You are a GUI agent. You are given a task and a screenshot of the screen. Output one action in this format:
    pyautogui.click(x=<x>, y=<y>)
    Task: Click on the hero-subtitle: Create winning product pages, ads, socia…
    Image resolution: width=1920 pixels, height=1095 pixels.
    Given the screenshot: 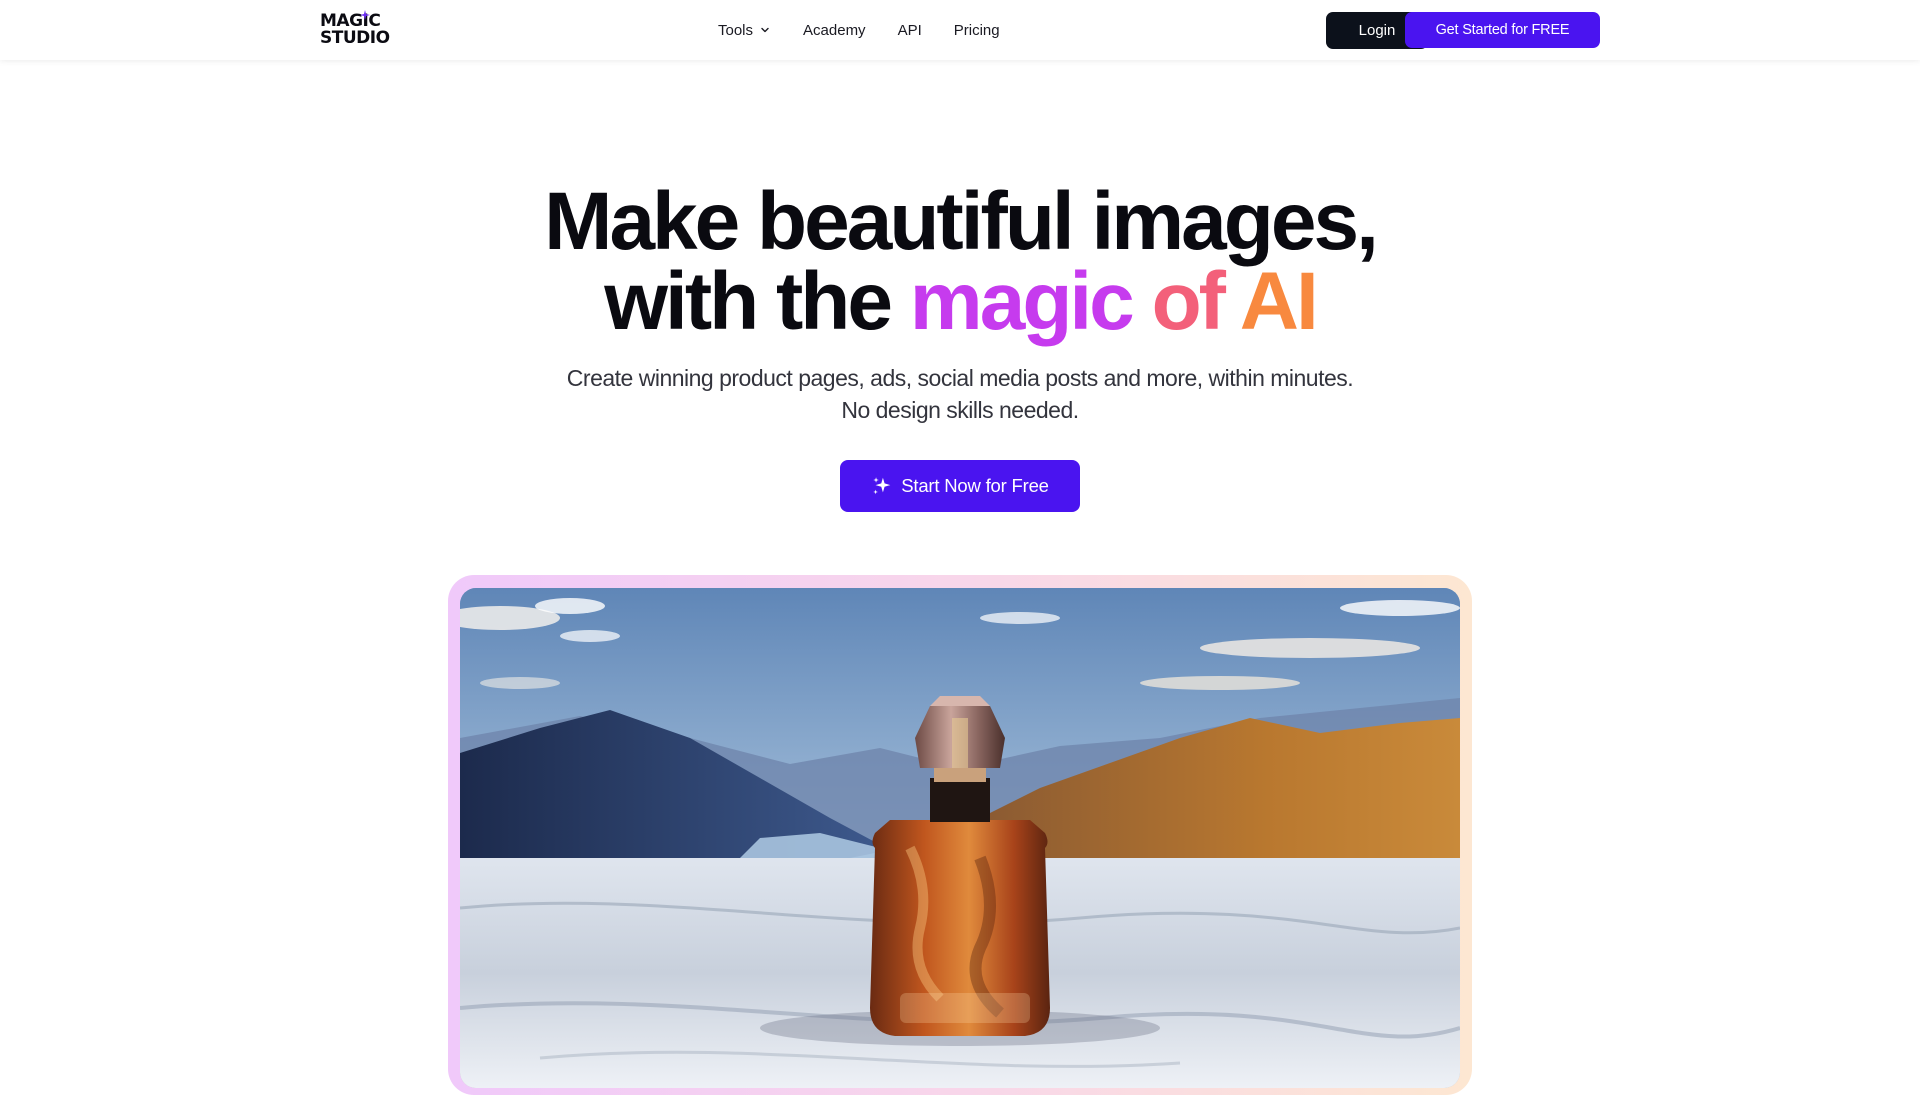 What is the action you would take?
    pyautogui.click(x=960, y=394)
    